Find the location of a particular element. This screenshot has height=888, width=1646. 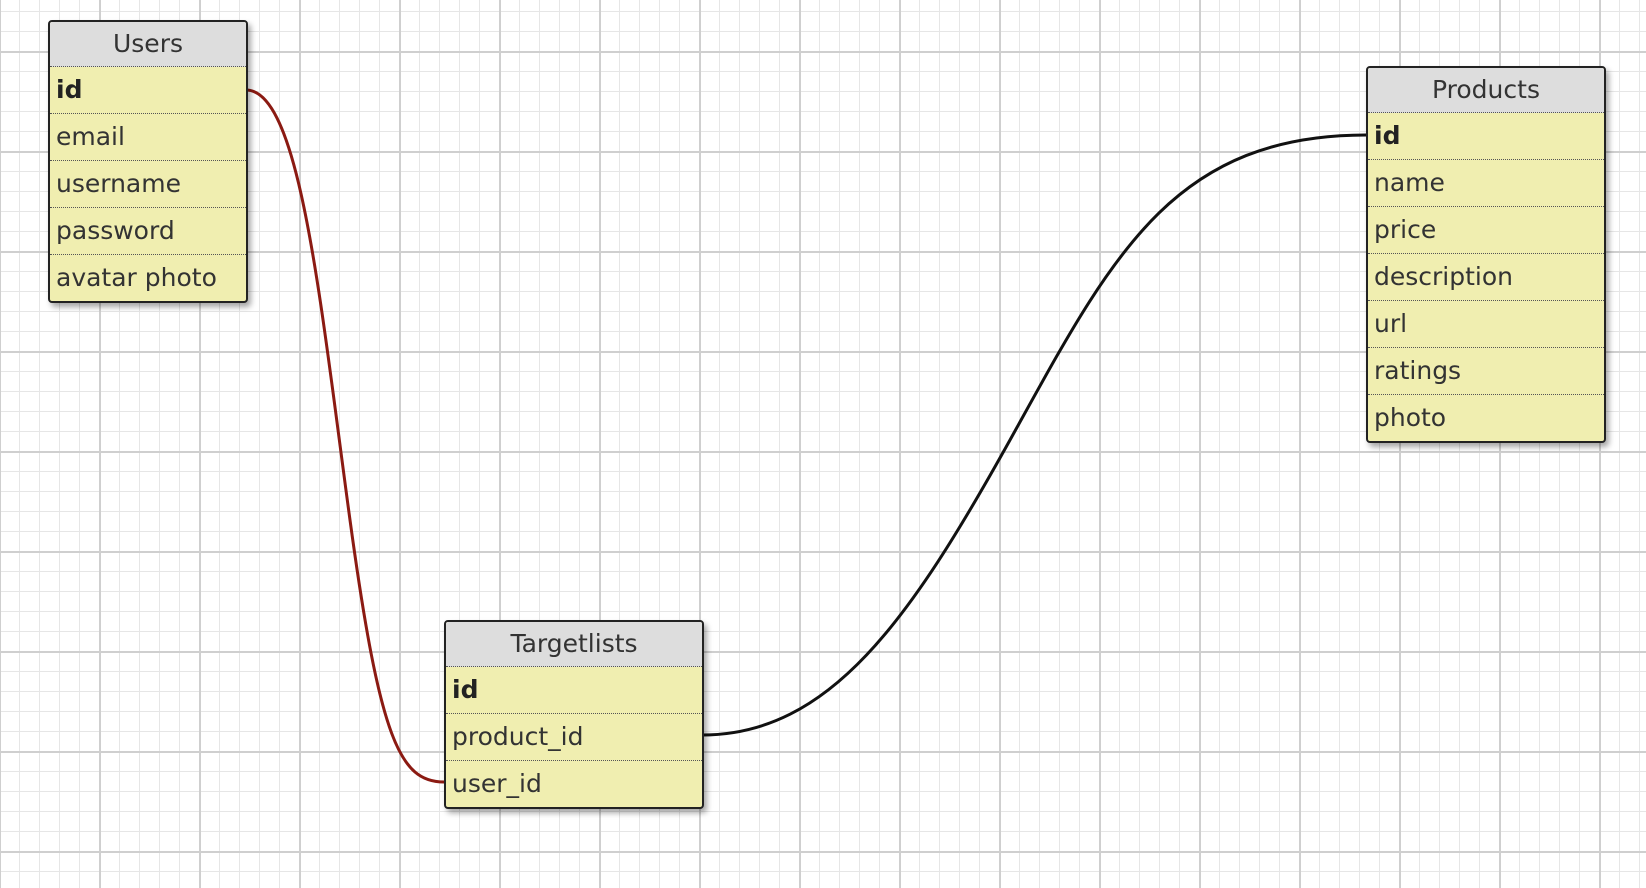

products-field-photo: photo is located at coordinates (1486, 418).